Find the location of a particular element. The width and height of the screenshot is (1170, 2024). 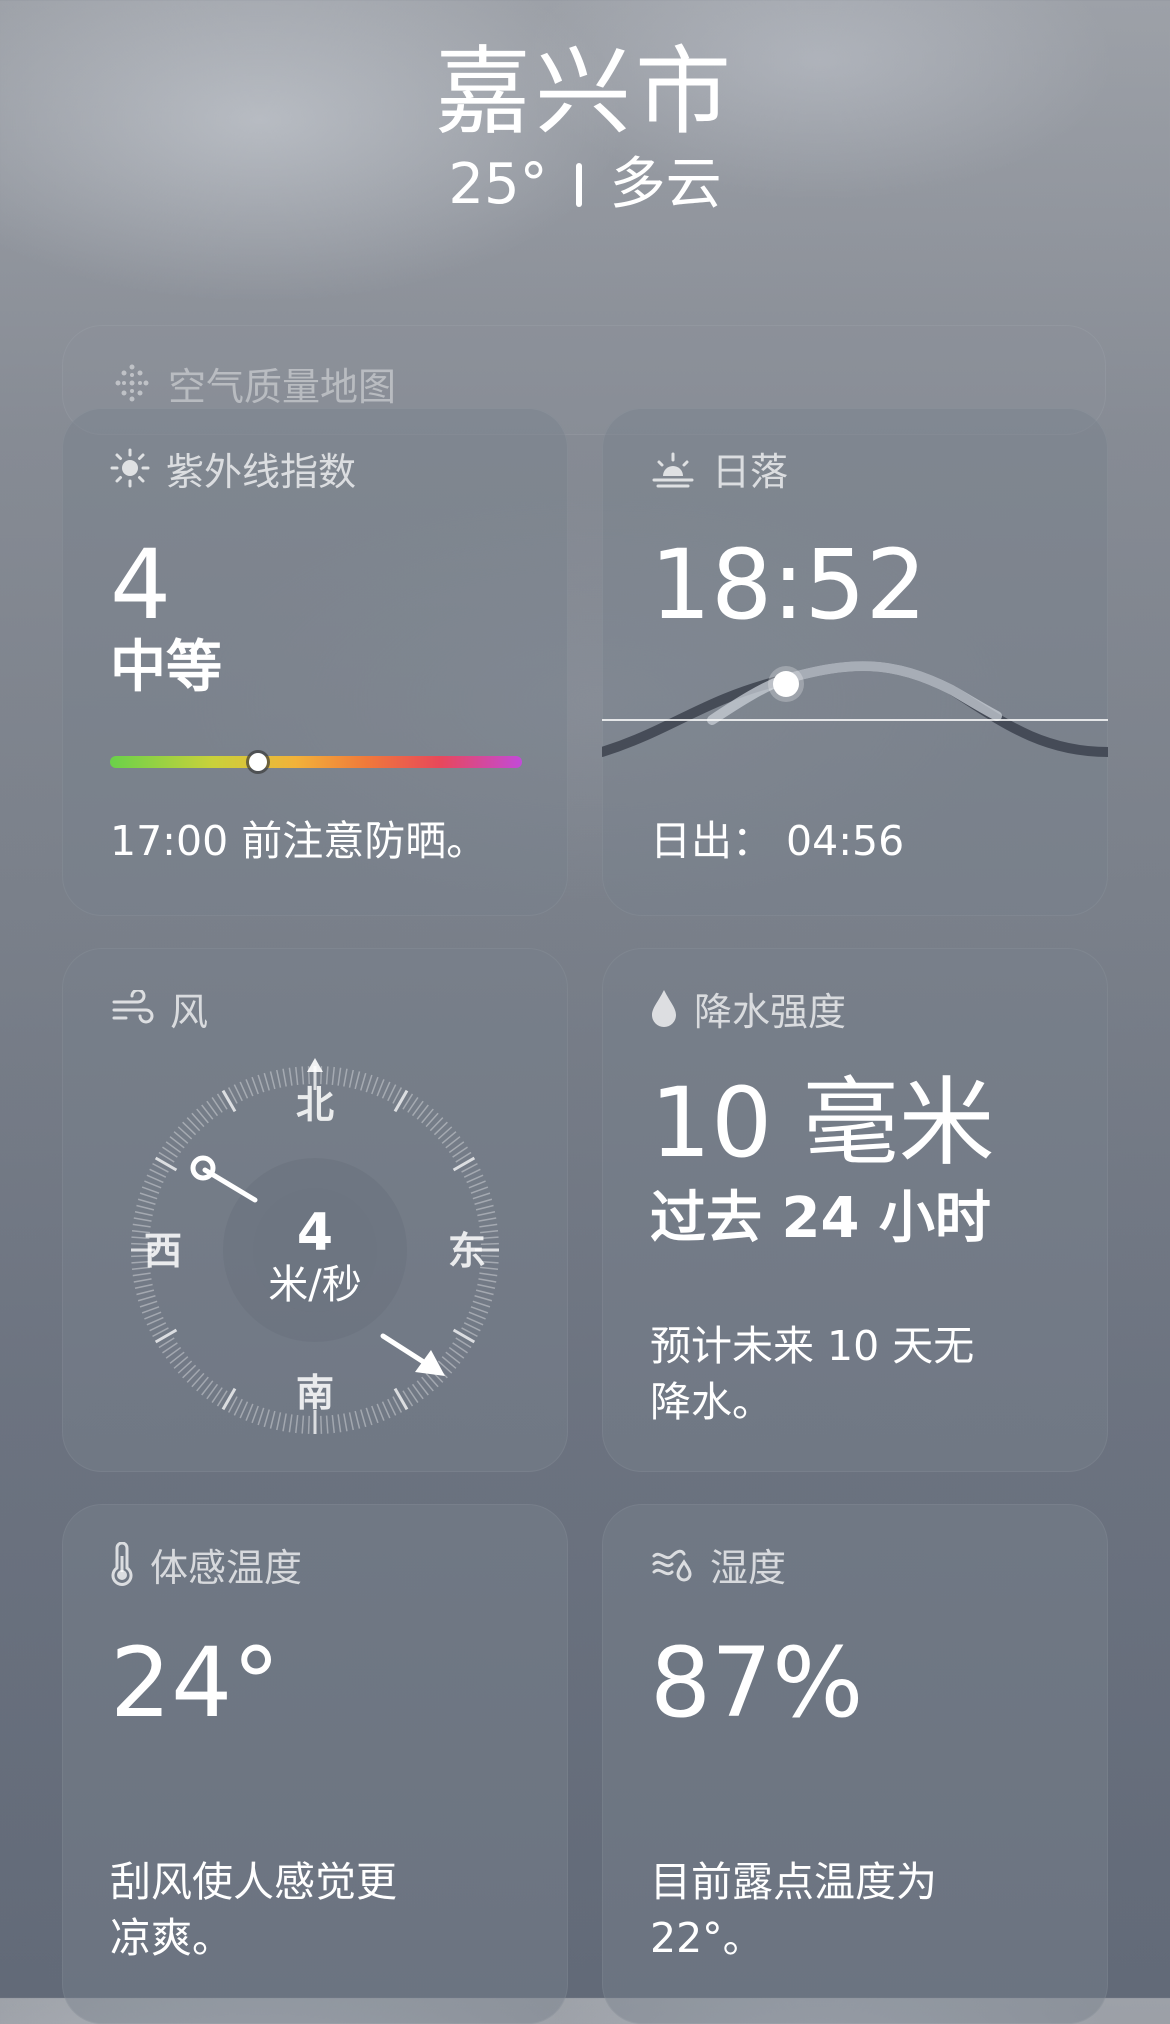

humidity-note-line1: 目前露点温度为 is located at coordinates (793, 1882).